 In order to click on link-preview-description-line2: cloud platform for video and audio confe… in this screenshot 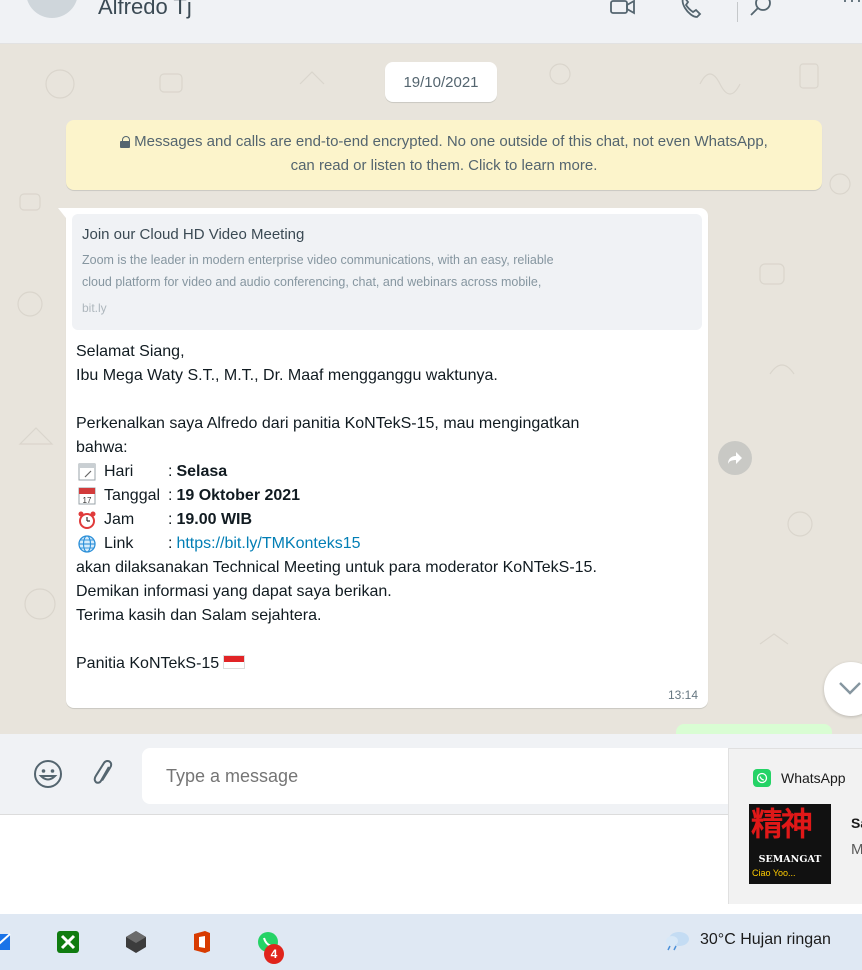, I will do `click(312, 282)`.